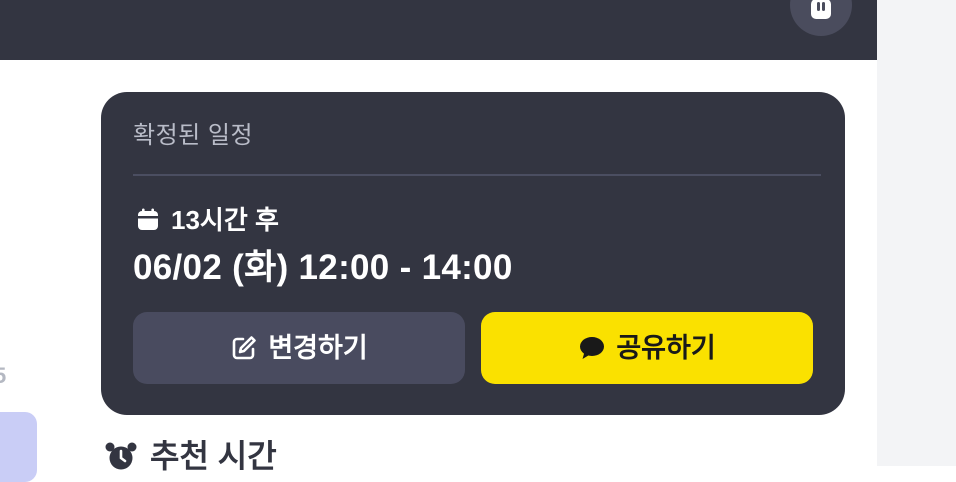 The image size is (956, 482). What do you see at coordinates (121, 456) in the screenshot?
I see `alarm-clock-icon` at bounding box center [121, 456].